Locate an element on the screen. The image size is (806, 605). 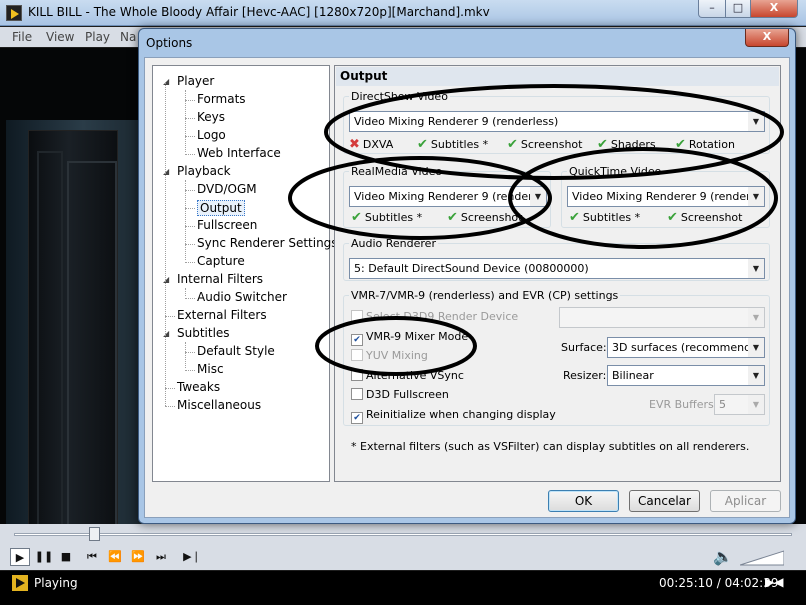
tree-item-player: Player is located at coordinates (195, 81).